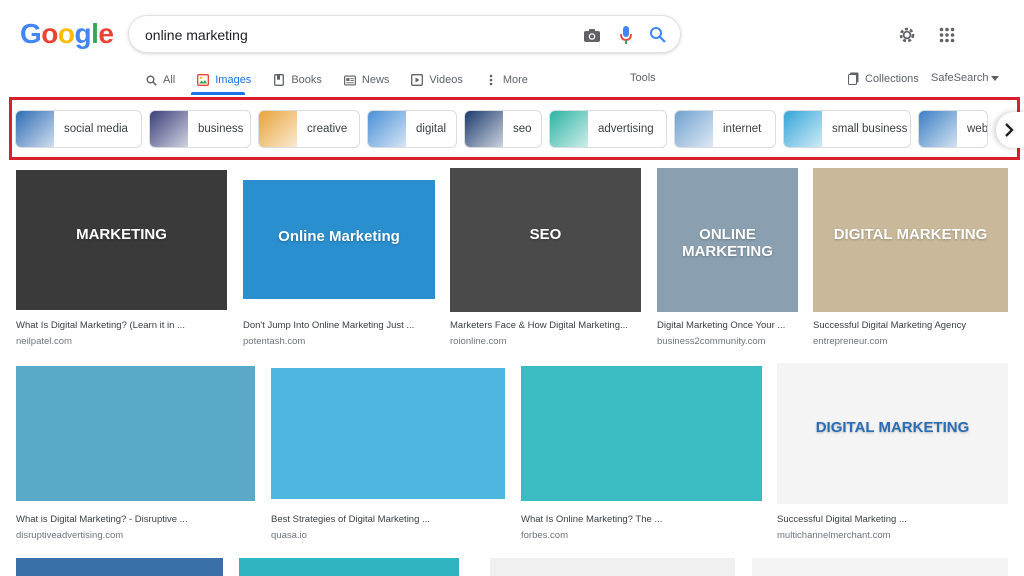 This screenshot has height=576, width=1024. Describe the element at coordinates (626, 35) in the screenshot. I see `microphone-icon` at that location.